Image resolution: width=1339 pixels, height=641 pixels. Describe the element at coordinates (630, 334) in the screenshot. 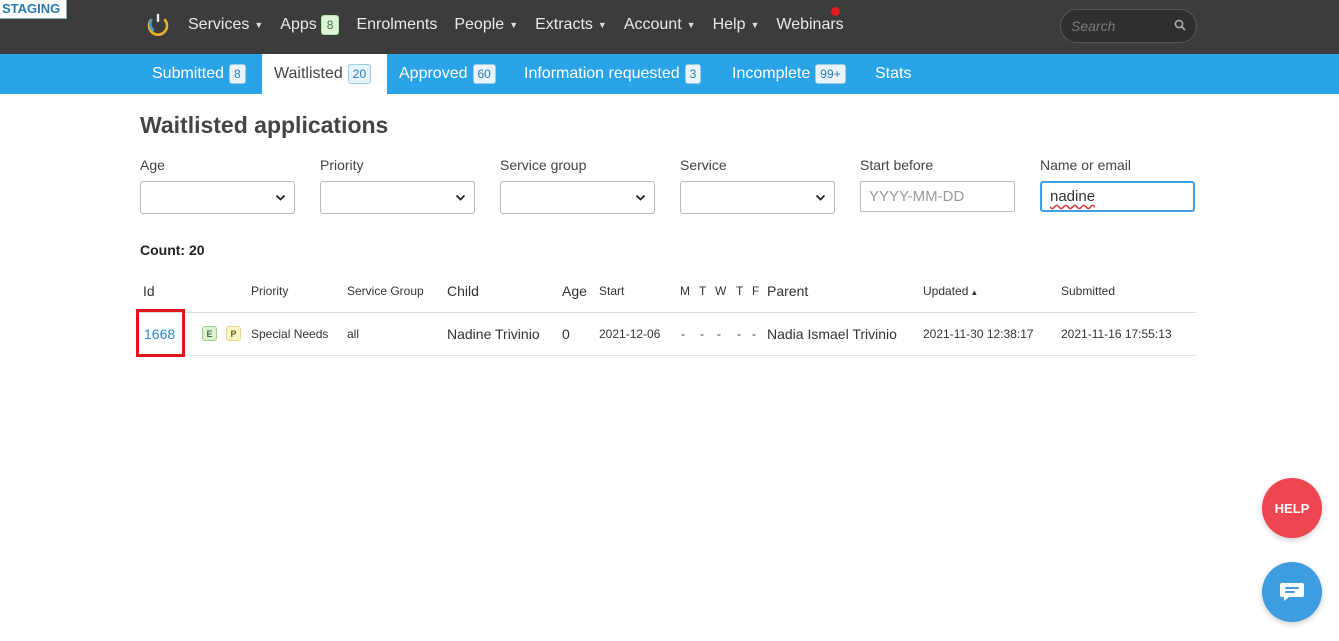

I see `row-start: 2021-12-06` at that location.